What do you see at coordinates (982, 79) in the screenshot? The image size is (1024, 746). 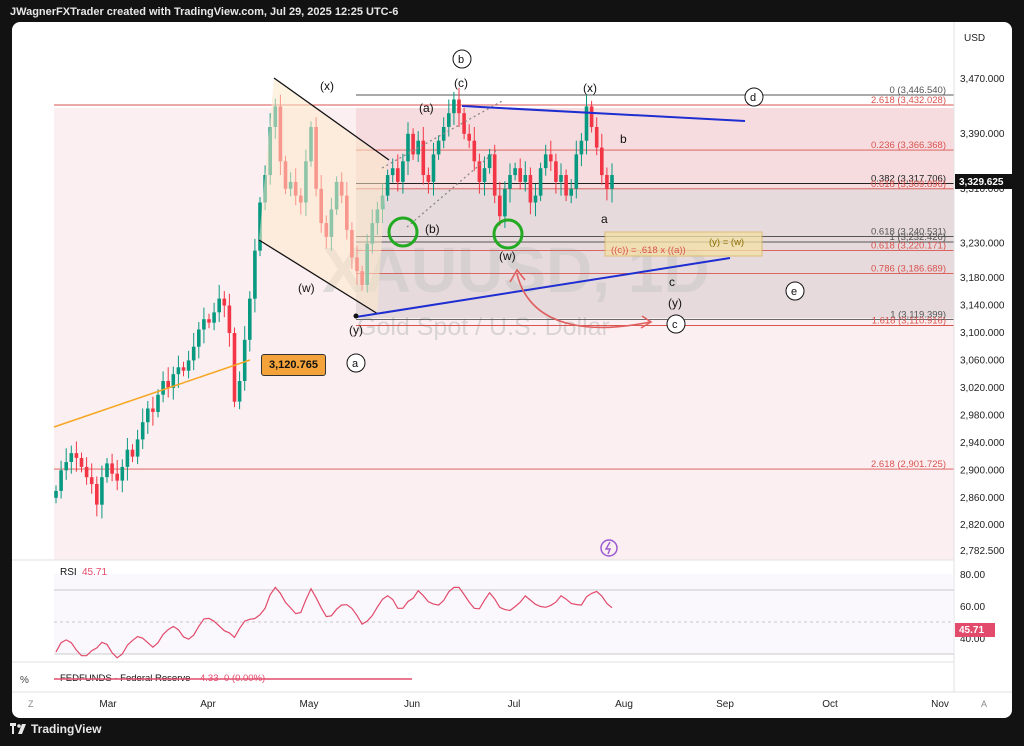 I see `y-tick-0: 3,470.000` at bounding box center [982, 79].